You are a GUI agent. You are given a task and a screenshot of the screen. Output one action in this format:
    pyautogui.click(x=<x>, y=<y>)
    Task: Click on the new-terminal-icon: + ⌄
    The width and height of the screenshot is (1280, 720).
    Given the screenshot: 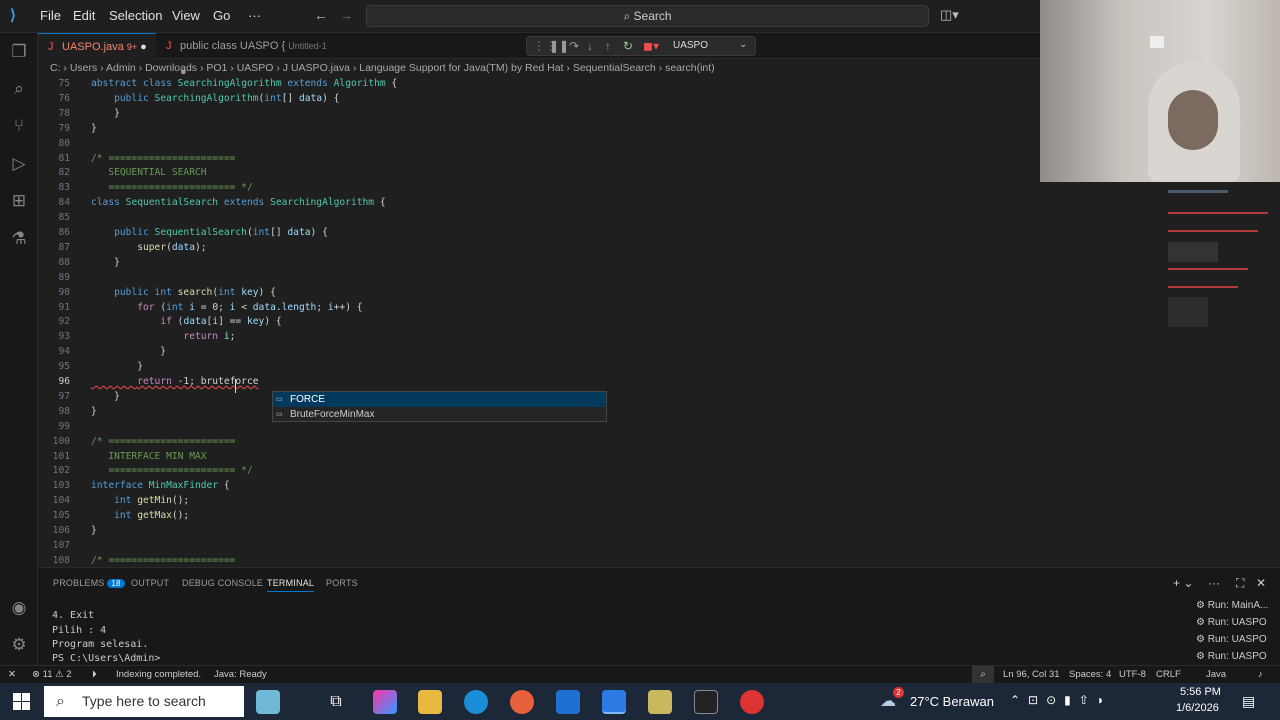 What is the action you would take?
    pyautogui.click(x=1183, y=583)
    